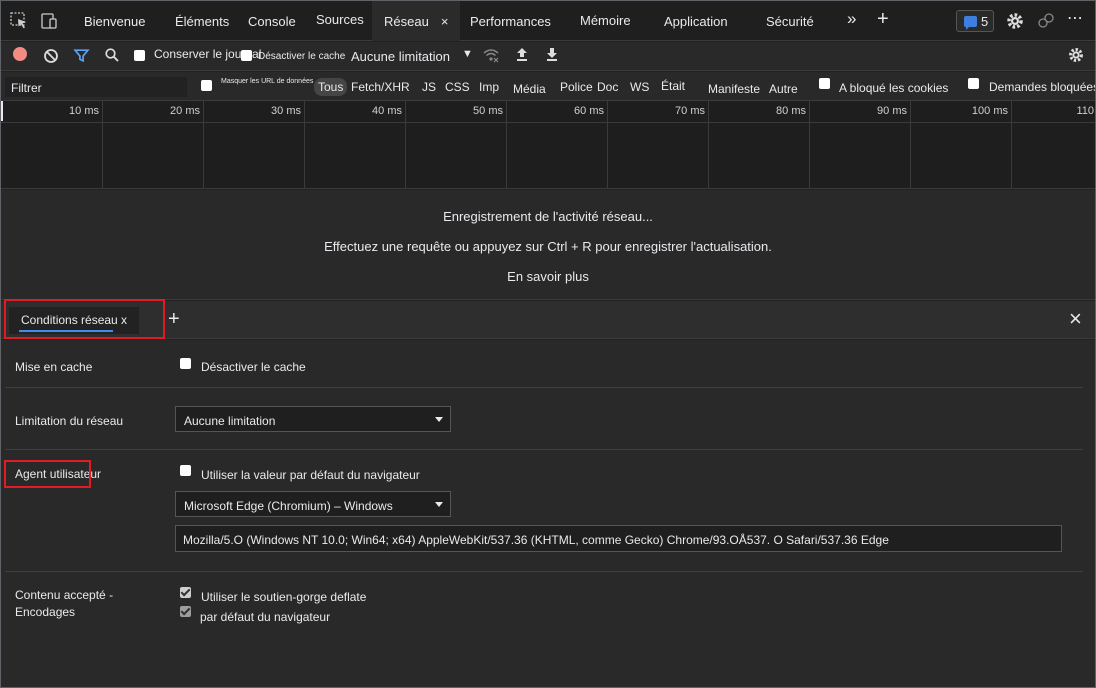 This screenshot has width=1096, height=688. I want to click on timeline-tick: 70 ms, so click(658, 145).